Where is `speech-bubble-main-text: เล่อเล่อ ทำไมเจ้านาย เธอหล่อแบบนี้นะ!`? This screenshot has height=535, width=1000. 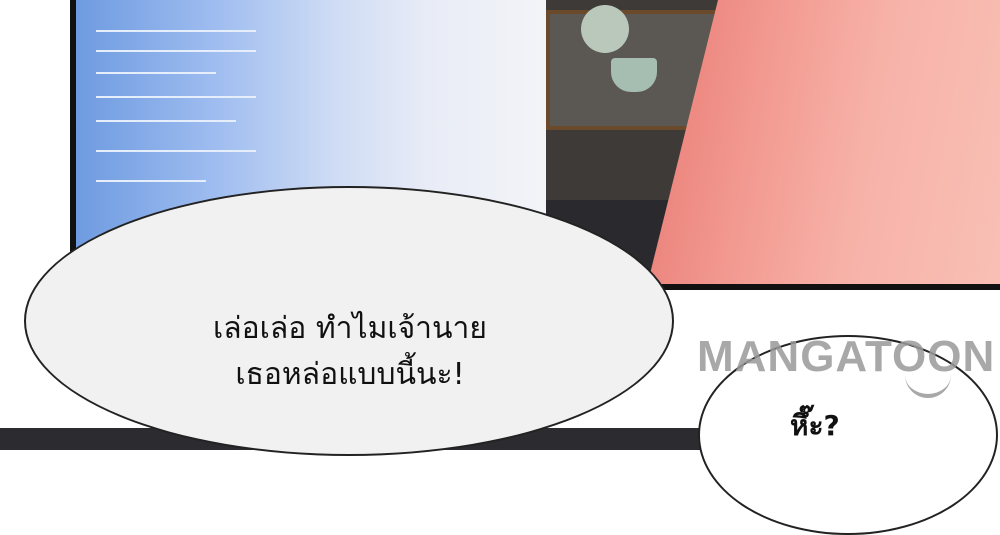
speech-bubble-main-text: เล่อเล่อ ทำไมเจ้านาย เธอหล่อแบบนี้นะ! is located at coordinates (350, 352).